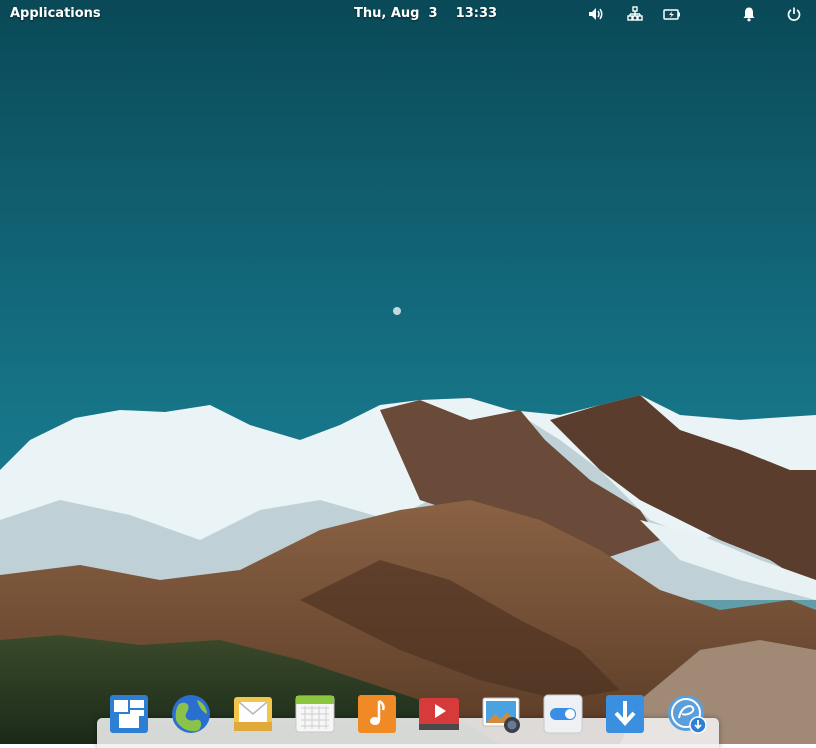 This screenshot has height=748, width=816. What do you see at coordinates (672, 14) in the screenshot?
I see `battery-icon` at bounding box center [672, 14].